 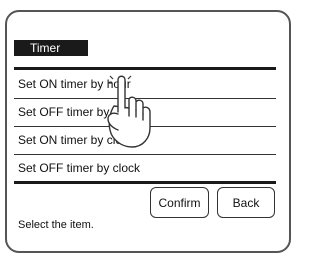 I want to click on menu-item-off-timer-by-clock: Set OFF timer by clock, so click(x=145, y=168).